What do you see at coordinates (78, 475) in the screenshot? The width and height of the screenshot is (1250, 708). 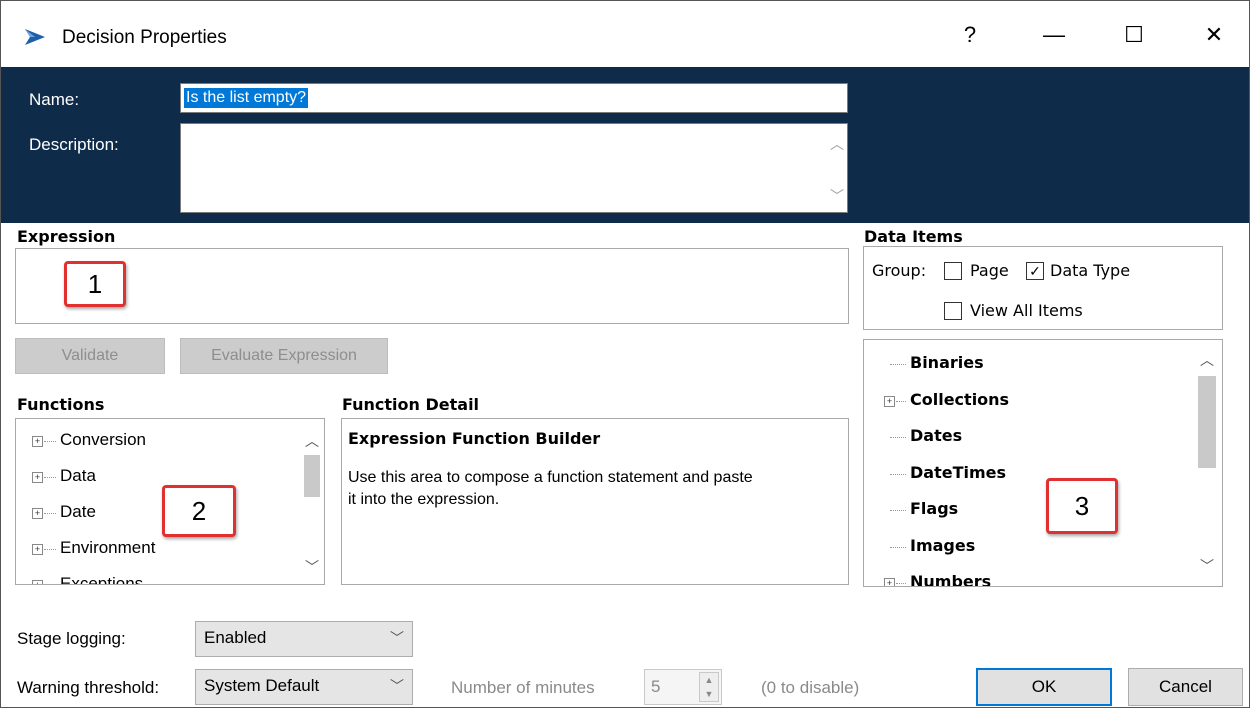 I see `functions-tree-item-label: Data` at bounding box center [78, 475].